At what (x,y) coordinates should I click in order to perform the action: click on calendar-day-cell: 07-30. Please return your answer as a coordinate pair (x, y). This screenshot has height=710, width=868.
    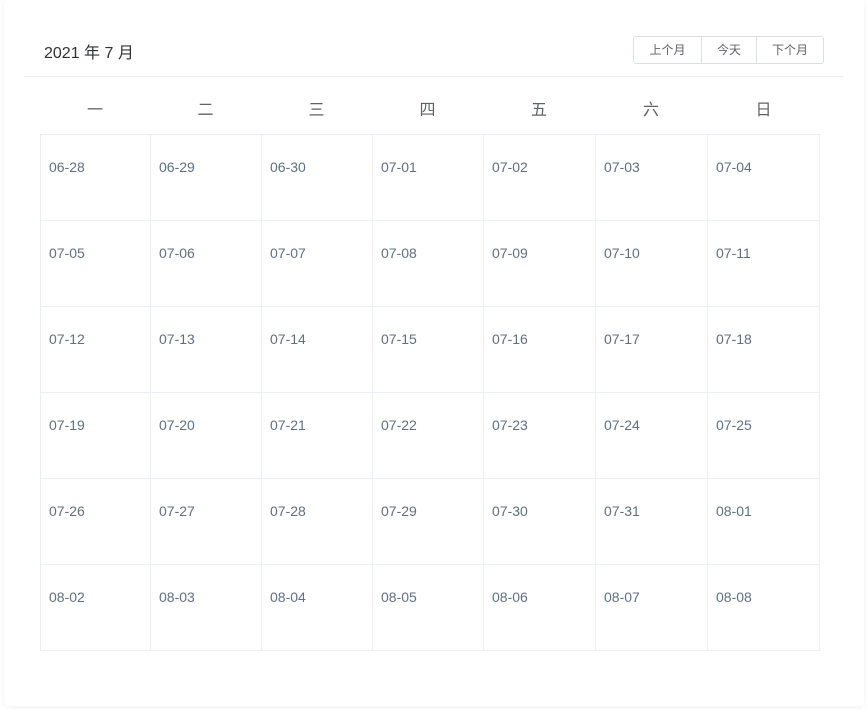
    Looking at the image, I should click on (540, 522).